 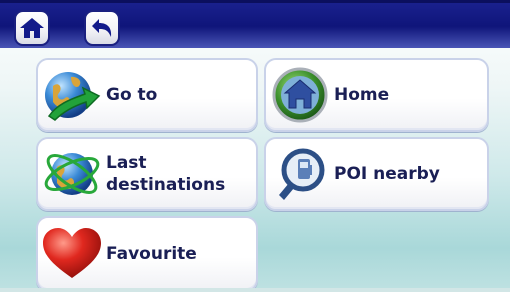 What do you see at coordinates (300, 95) in the screenshot?
I see `home-badge-icon` at bounding box center [300, 95].